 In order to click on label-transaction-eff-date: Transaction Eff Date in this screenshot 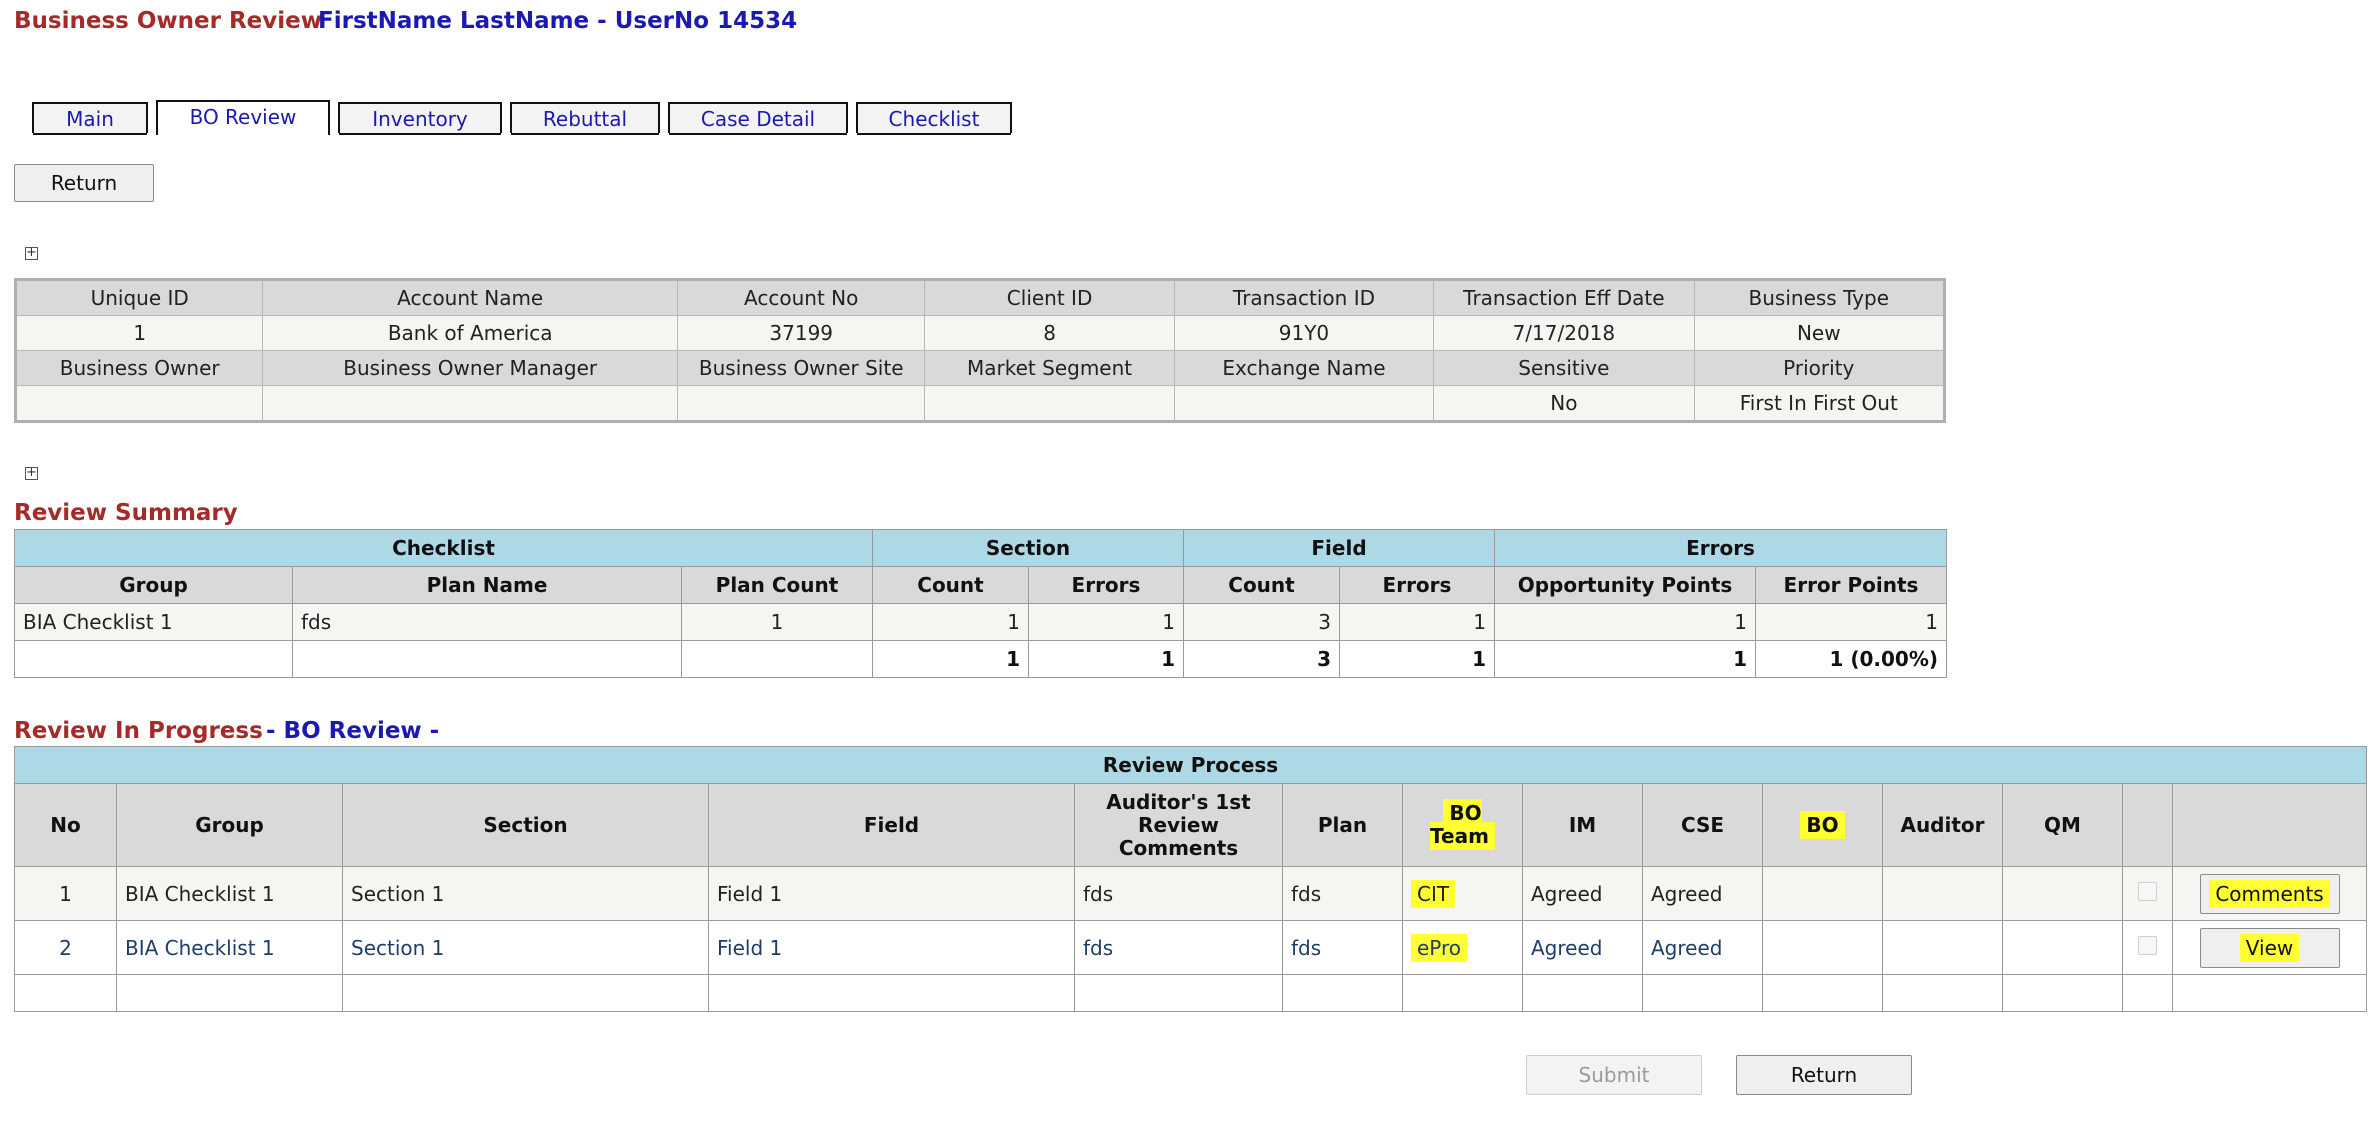, I will do `click(1564, 297)`.